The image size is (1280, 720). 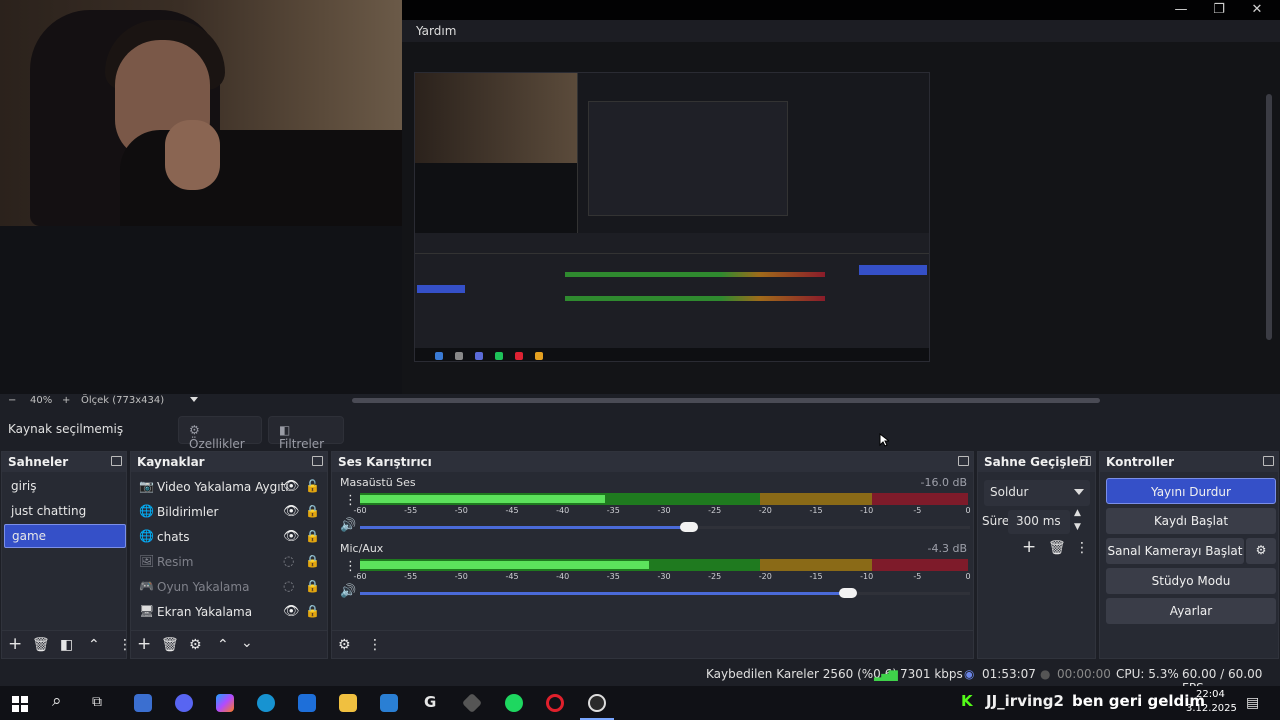 What do you see at coordinates (65, 512) in the screenshot?
I see `scene-item-just-chatting: just chatting` at bounding box center [65, 512].